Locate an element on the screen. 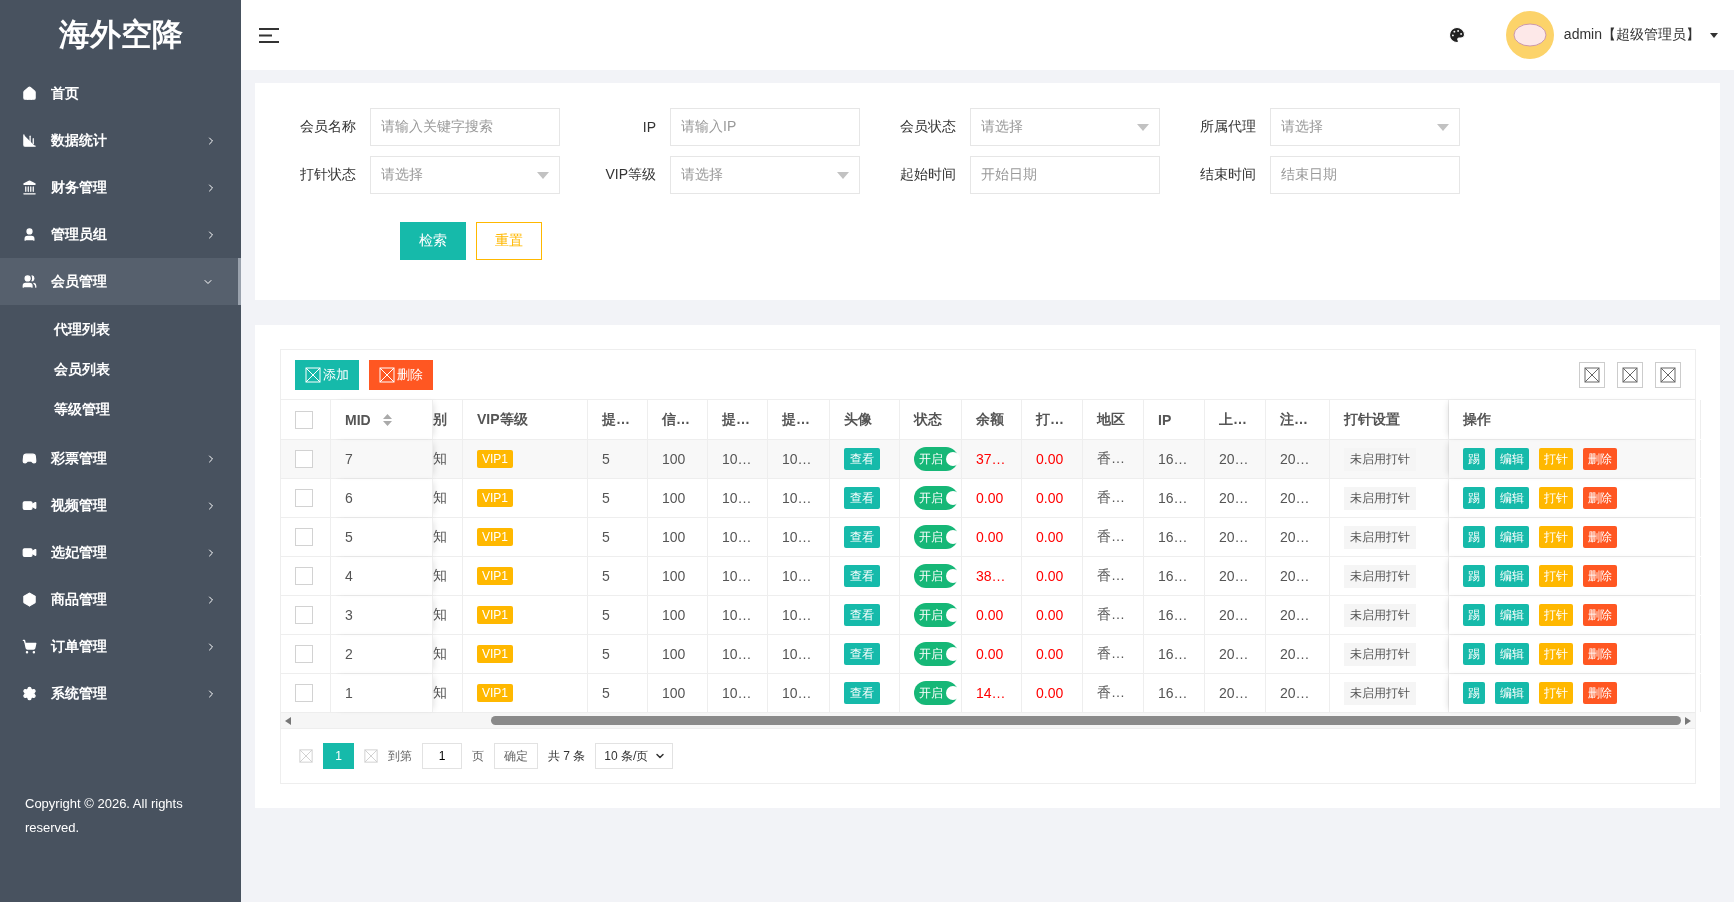 The width and height of the screenshot is (1734, 902). sort-icon is located at coordinates (387, 419).